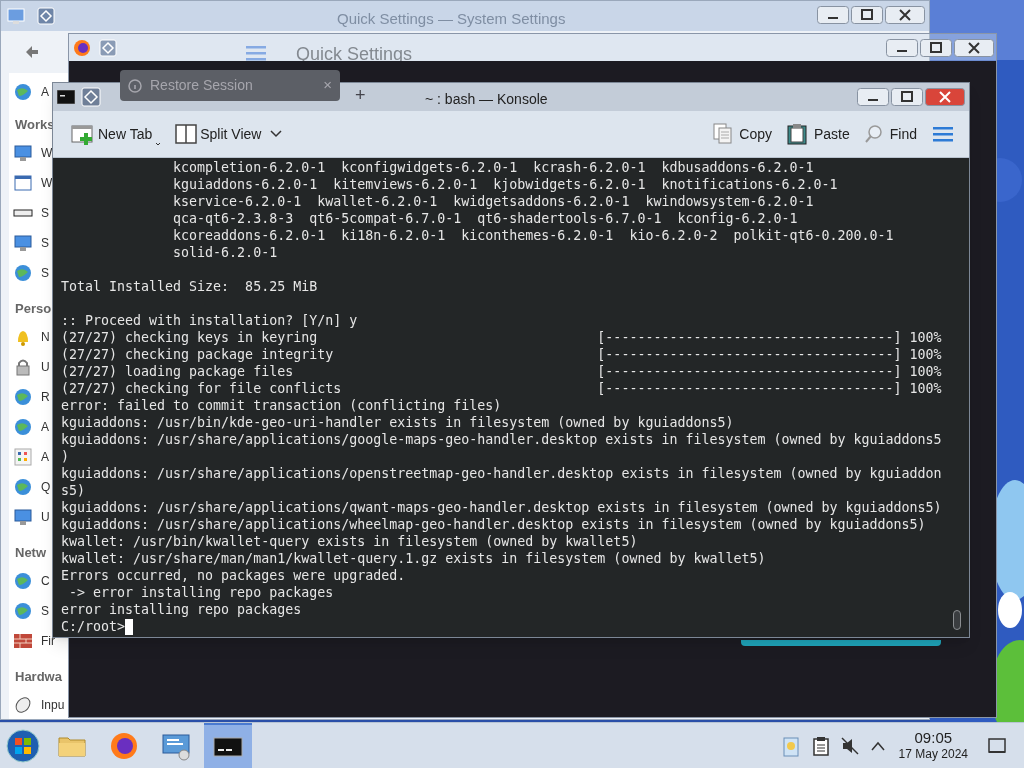  I want to click on terminal-line: kguiaddons-6.2.0-1 kitemviews-6.2.0-1 kjobwidgets-6.2.0-1 knotifications-6.2.0-1, so click(505, 184).